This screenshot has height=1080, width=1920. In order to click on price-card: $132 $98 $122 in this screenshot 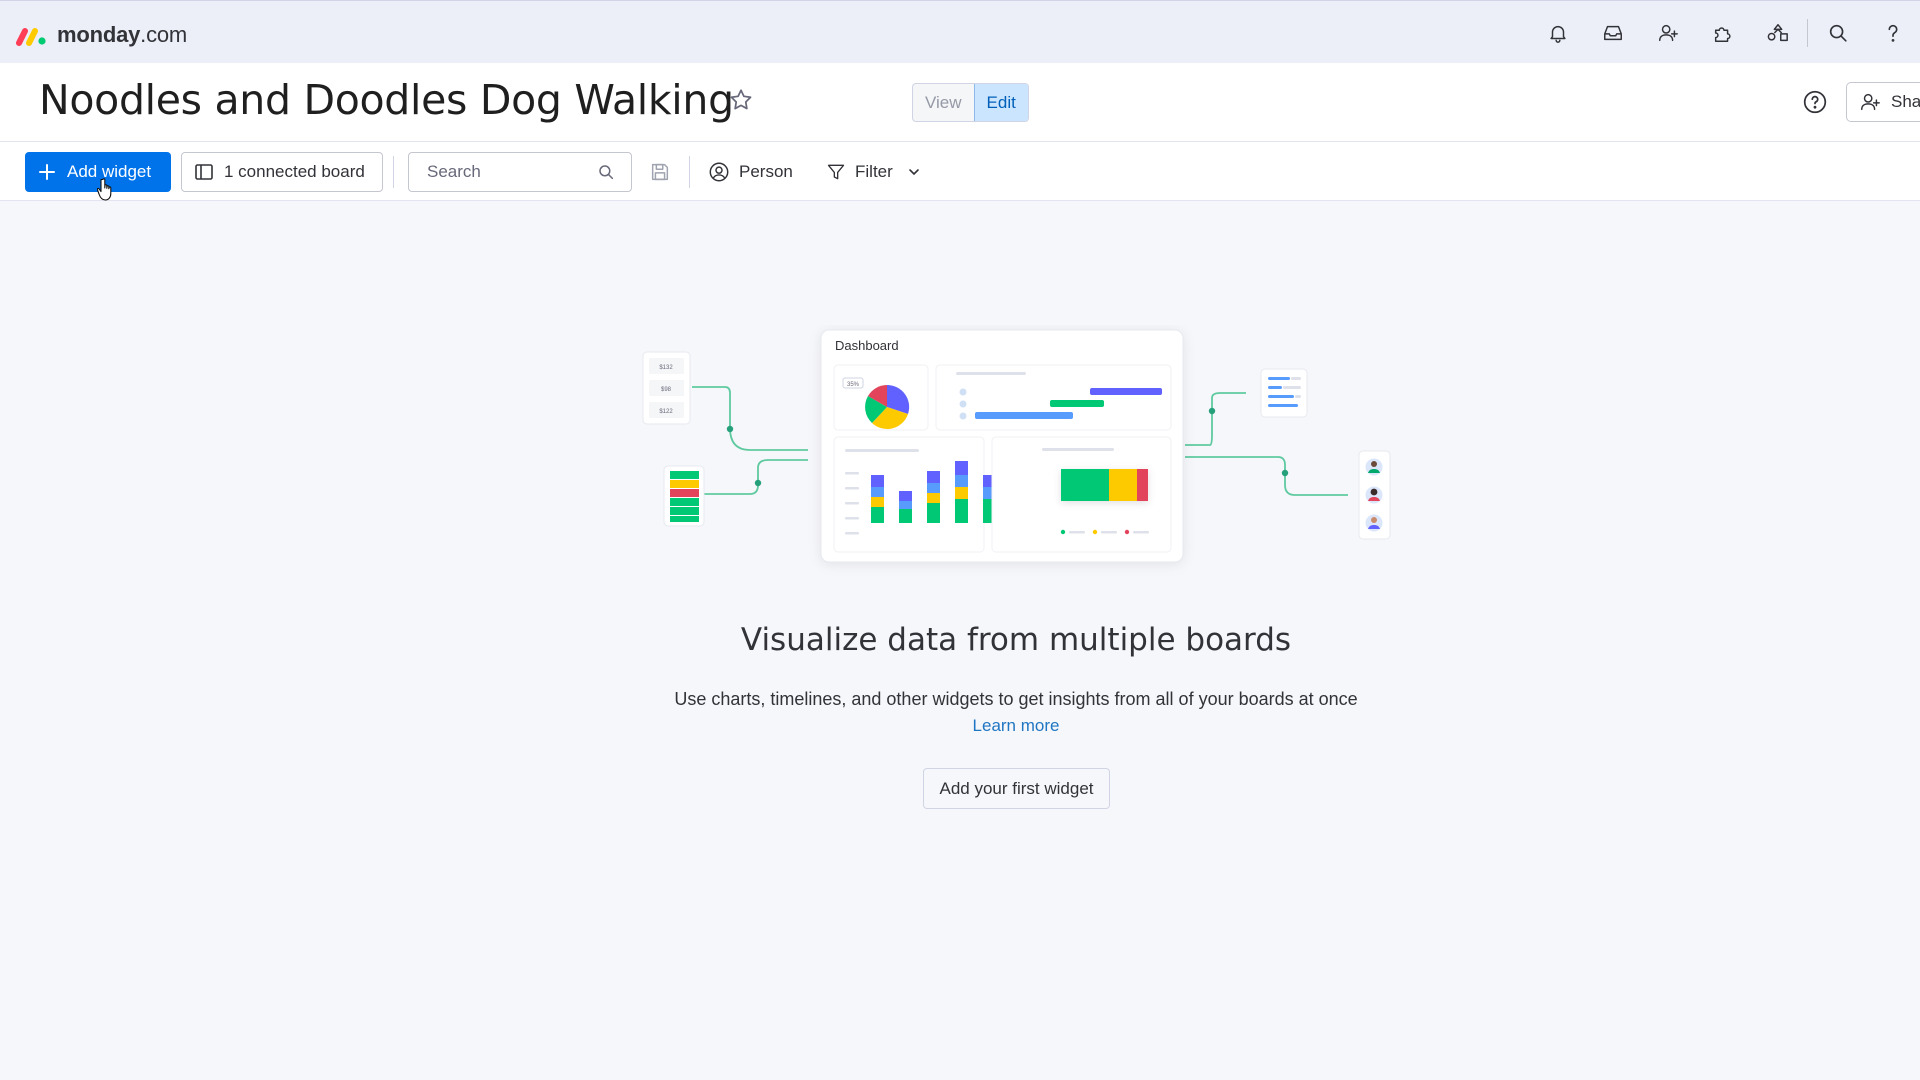, I will do `click(666, 388)`.